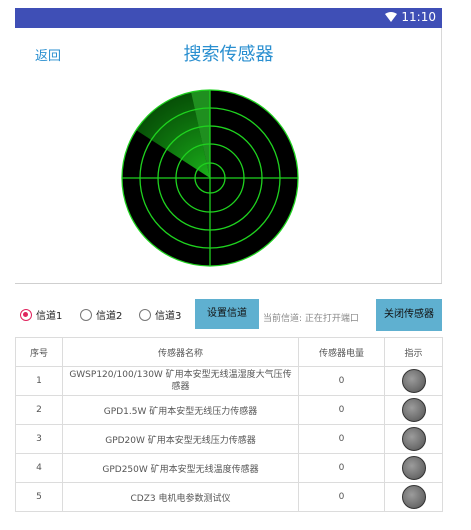  Describe the element at coordinates (39, 439) in the screenshot. I see `row-index: 3` at that location.